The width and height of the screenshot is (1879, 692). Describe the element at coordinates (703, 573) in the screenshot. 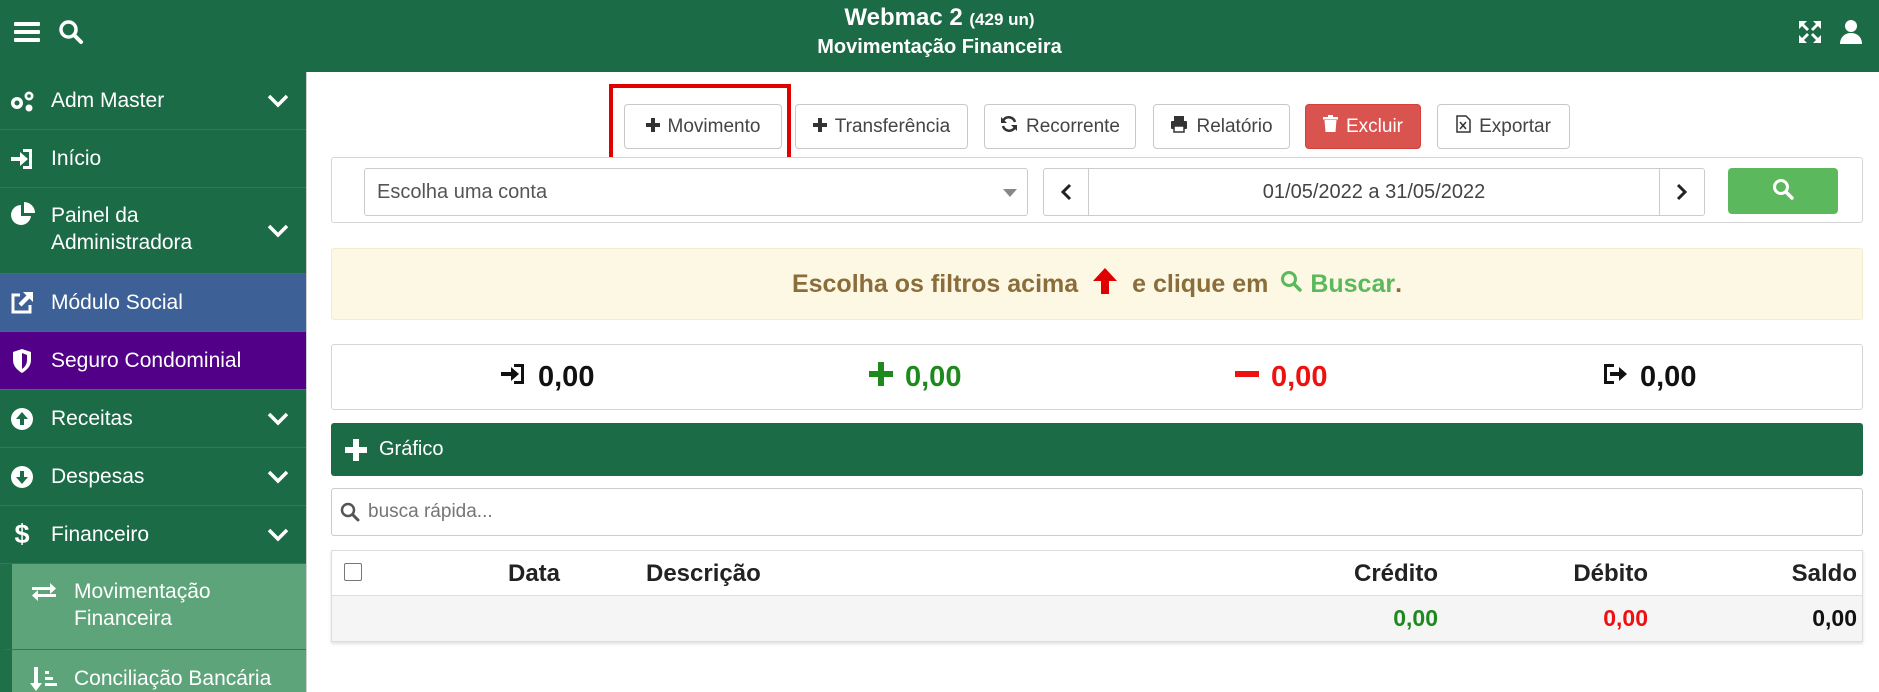

I see `column-header-descricao: Descrição` at that location.